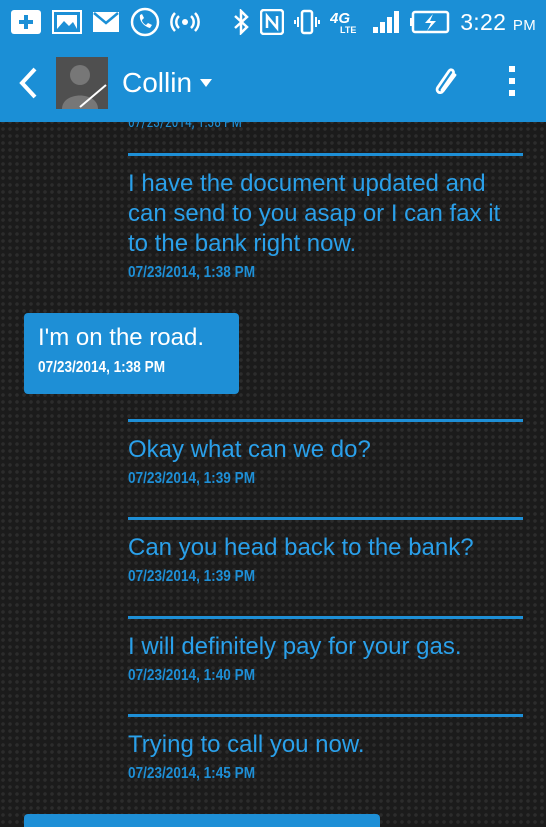 This screenshot has height=827, width=546. I want to click on paperclip-icon, so click(446, 80).